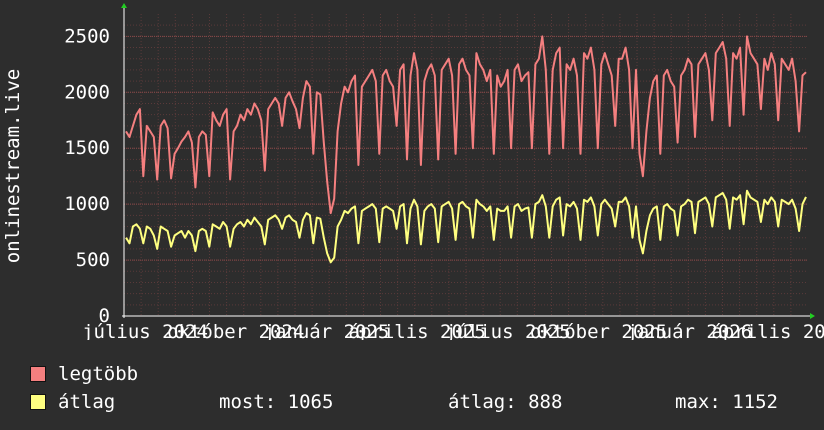 This screenshot has height=430, width=824. What do you see at coordinates (87, 176) in the screenshot?
I see `y-tick-labels: 05001000150020002500` at bounding box center [87, 176].